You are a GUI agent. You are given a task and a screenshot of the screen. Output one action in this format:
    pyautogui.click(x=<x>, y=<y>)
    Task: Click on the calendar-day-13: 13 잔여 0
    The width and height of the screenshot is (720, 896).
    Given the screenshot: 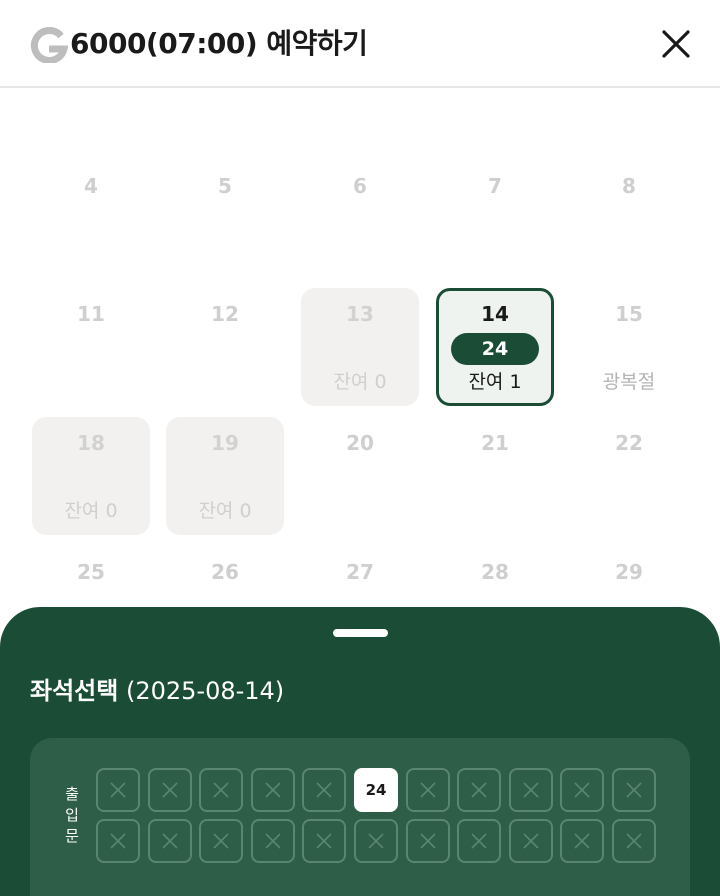 What is the action you would take?
    pyautogui.click(x=360, y=347)
    